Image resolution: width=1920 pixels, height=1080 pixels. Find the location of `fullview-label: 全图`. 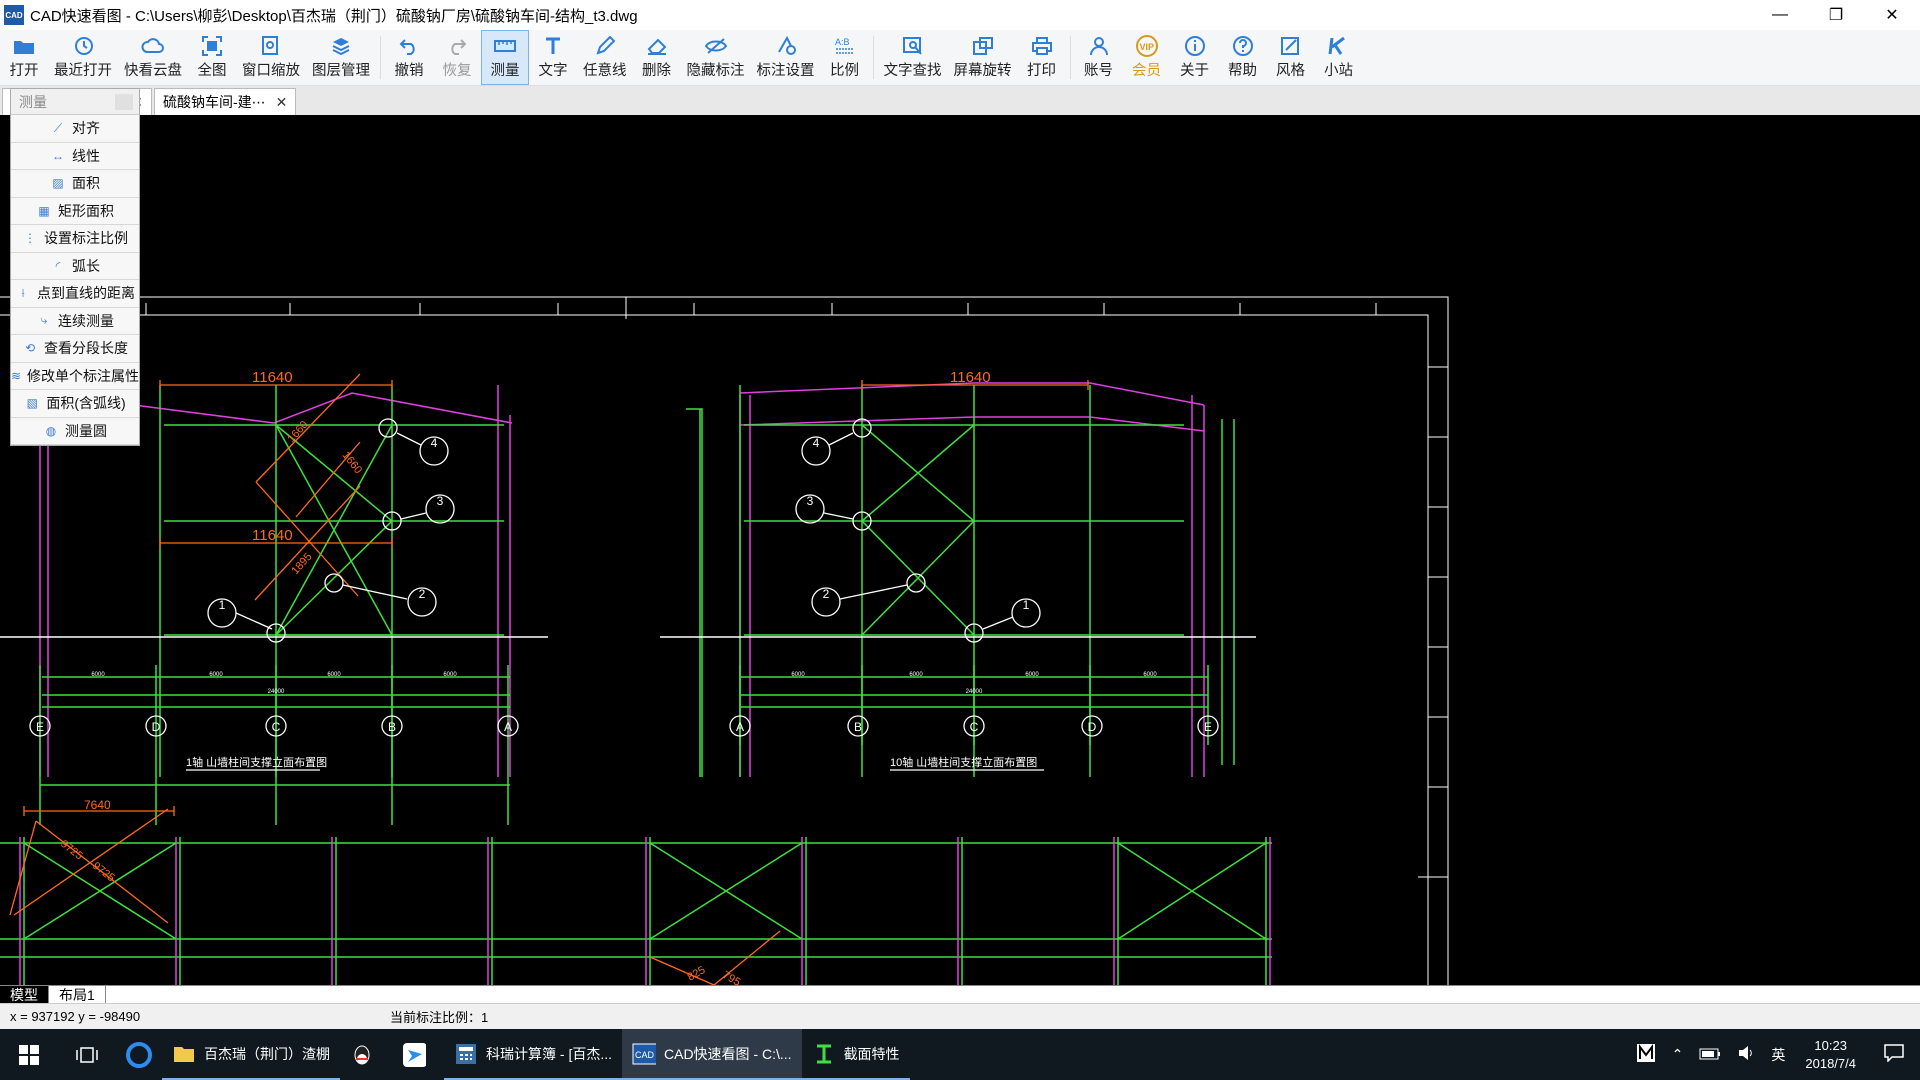

fullview-label: 全图 is located at coordinates (212, 71).